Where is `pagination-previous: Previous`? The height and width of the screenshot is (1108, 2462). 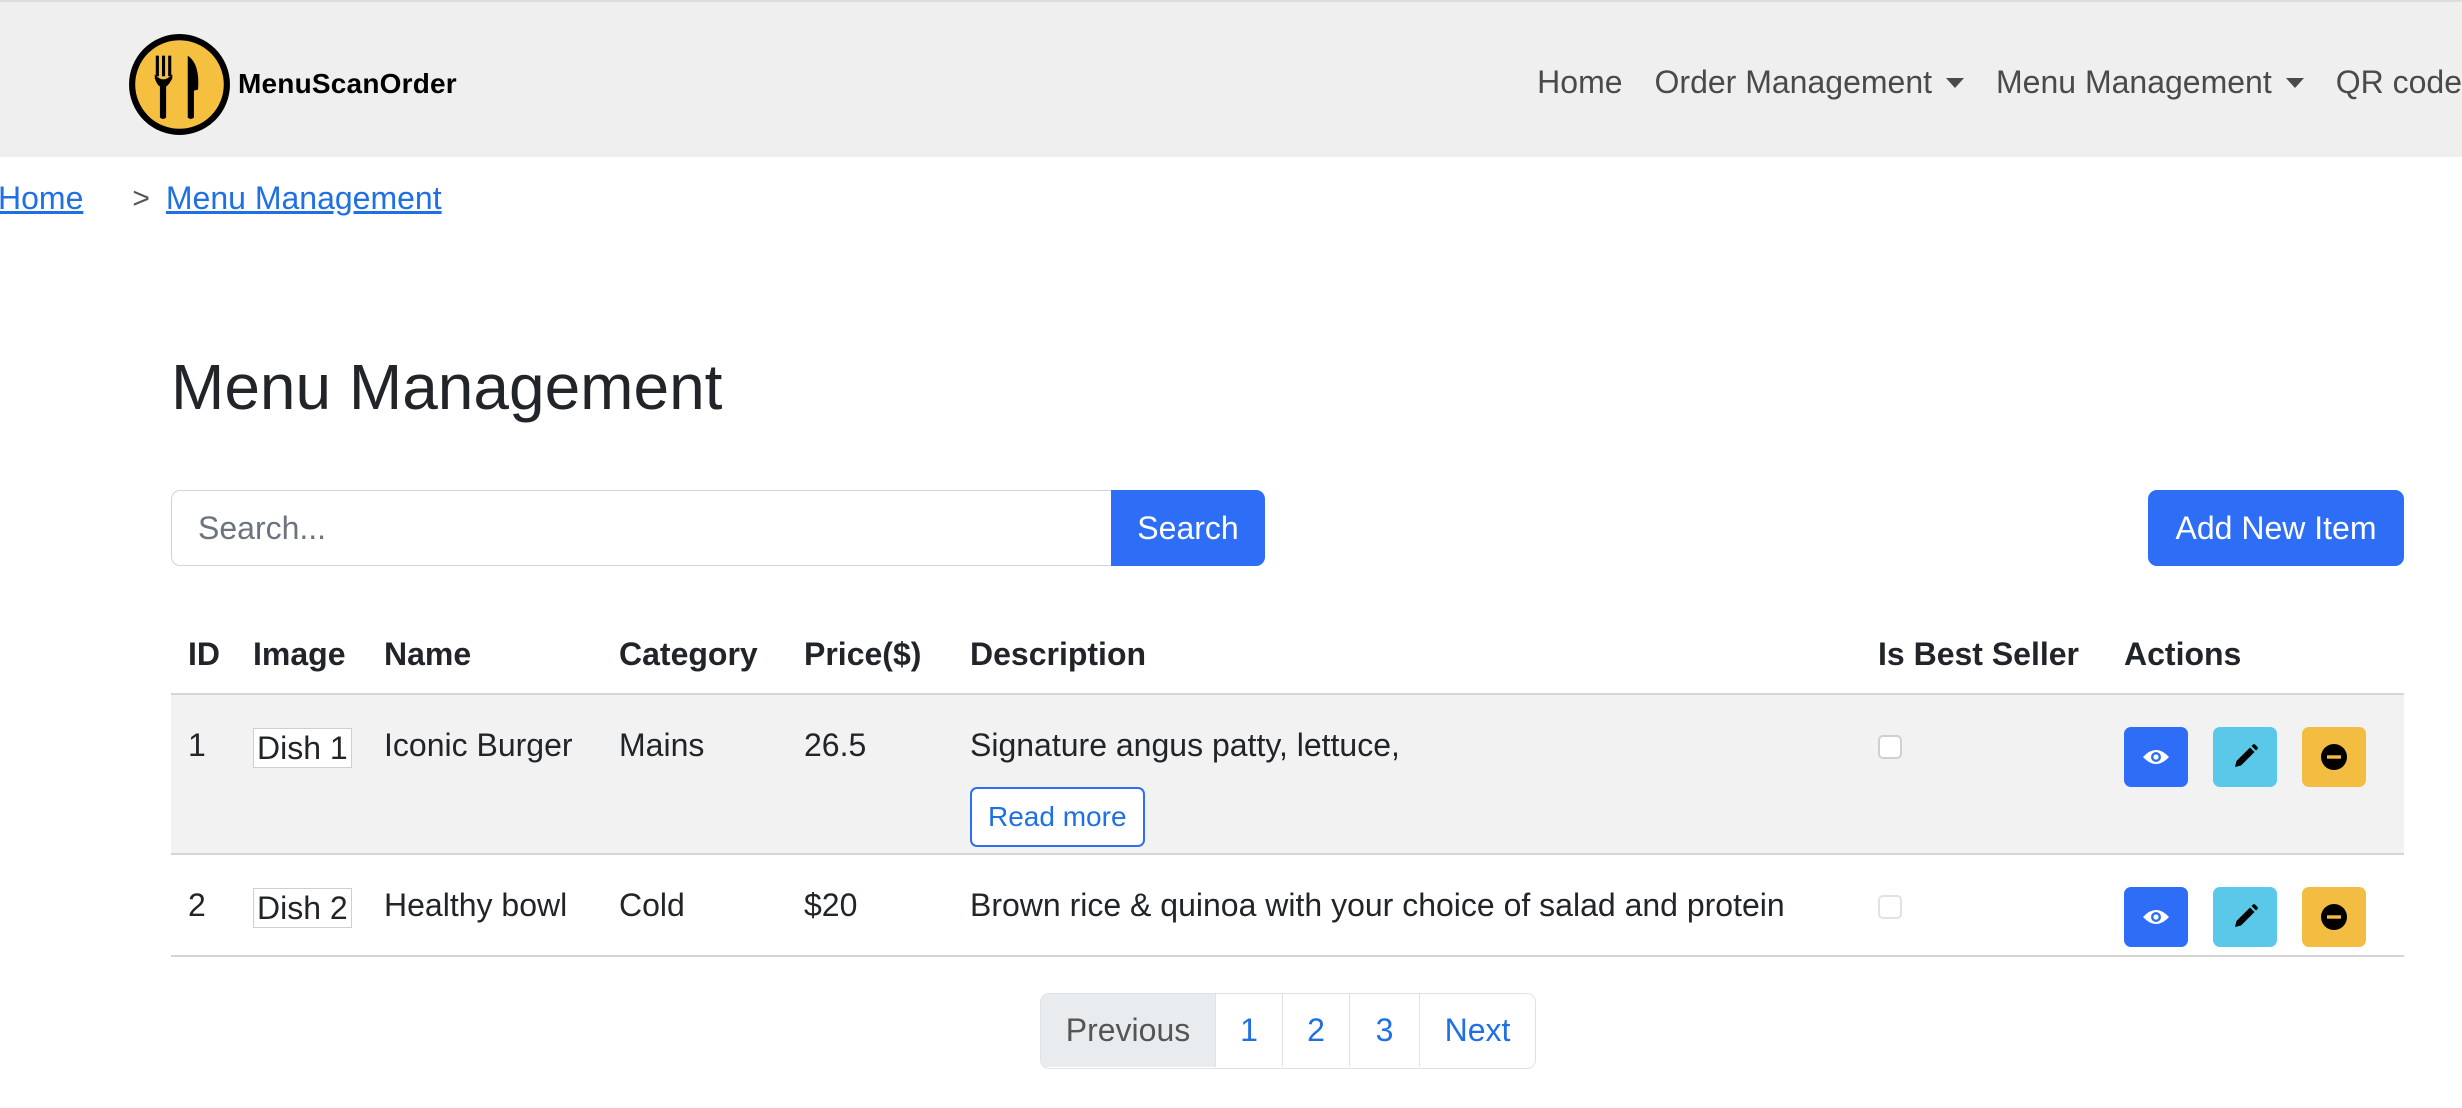 pagination-previous: Previous is located at coordinates (1128, 1030).